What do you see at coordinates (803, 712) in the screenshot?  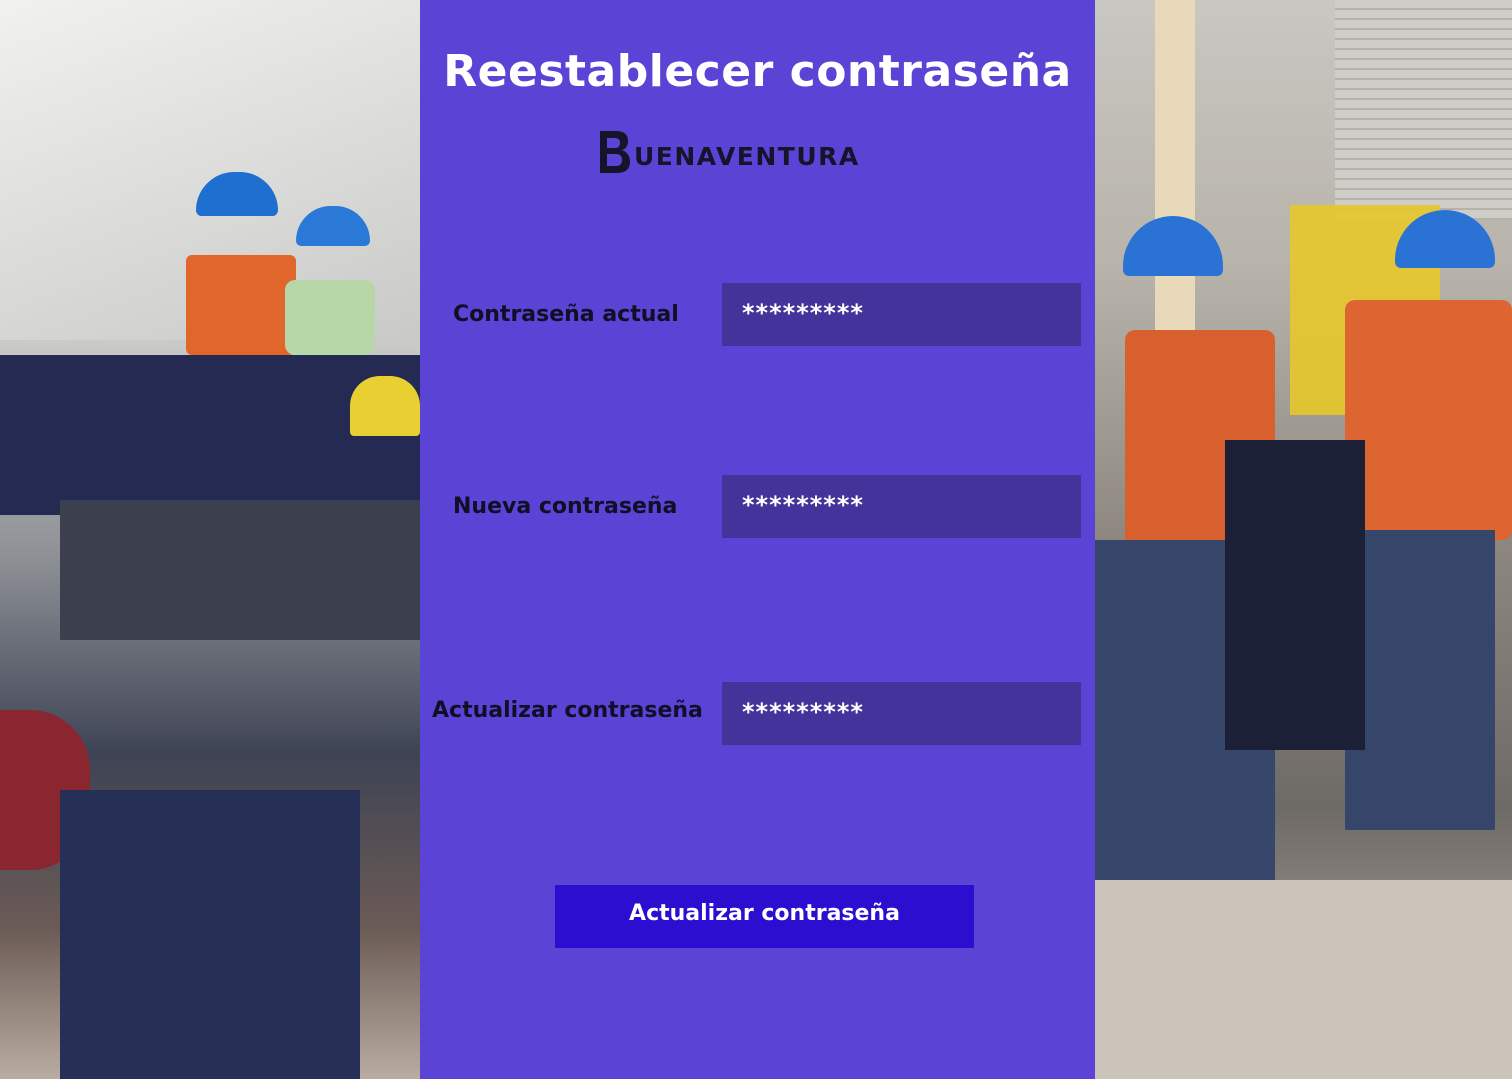 I see `confirm-password-value: *********` at bounding box center [803, 712].